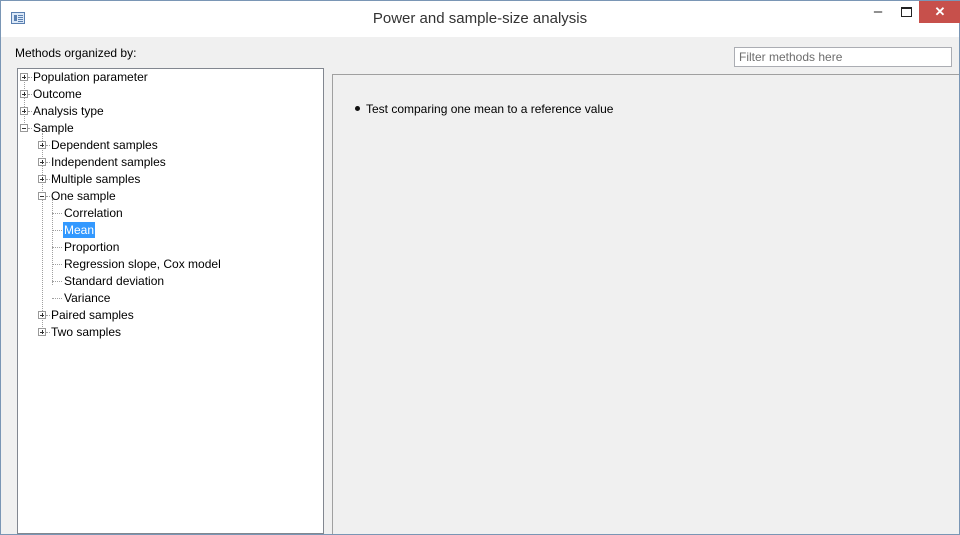 Image resolution: width=960 pixels, height=535 pixels. What do you see at coordinates (96, 179) in the screenshot?
I see `tree-item-label: Multiple samples` at bounding box center [96, 179].